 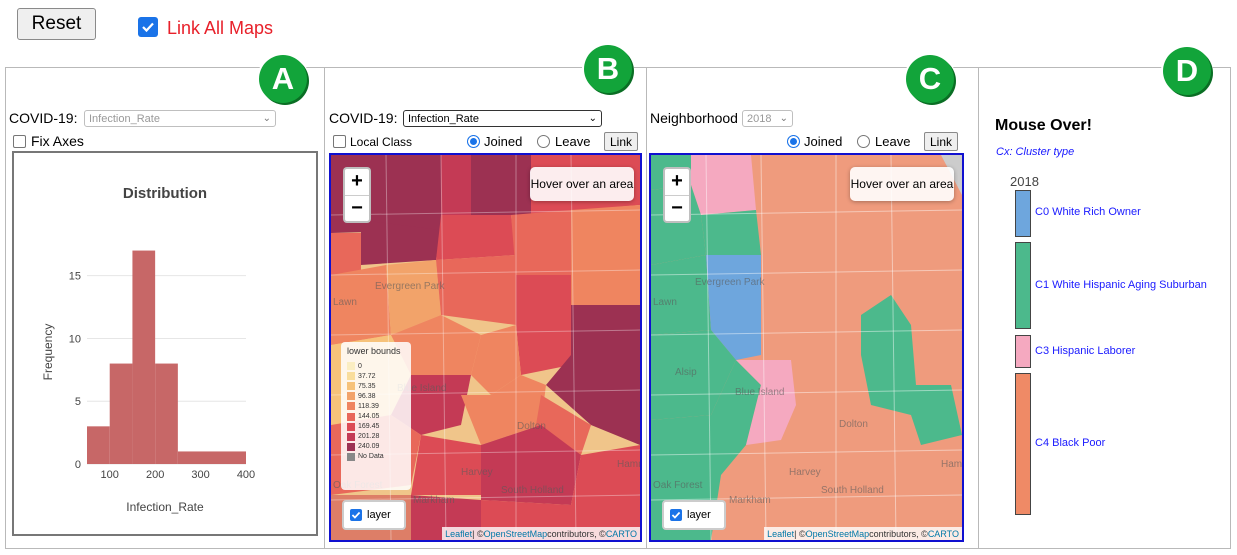 I want to click on reset-button: Reset, so click(x=56, y=24).